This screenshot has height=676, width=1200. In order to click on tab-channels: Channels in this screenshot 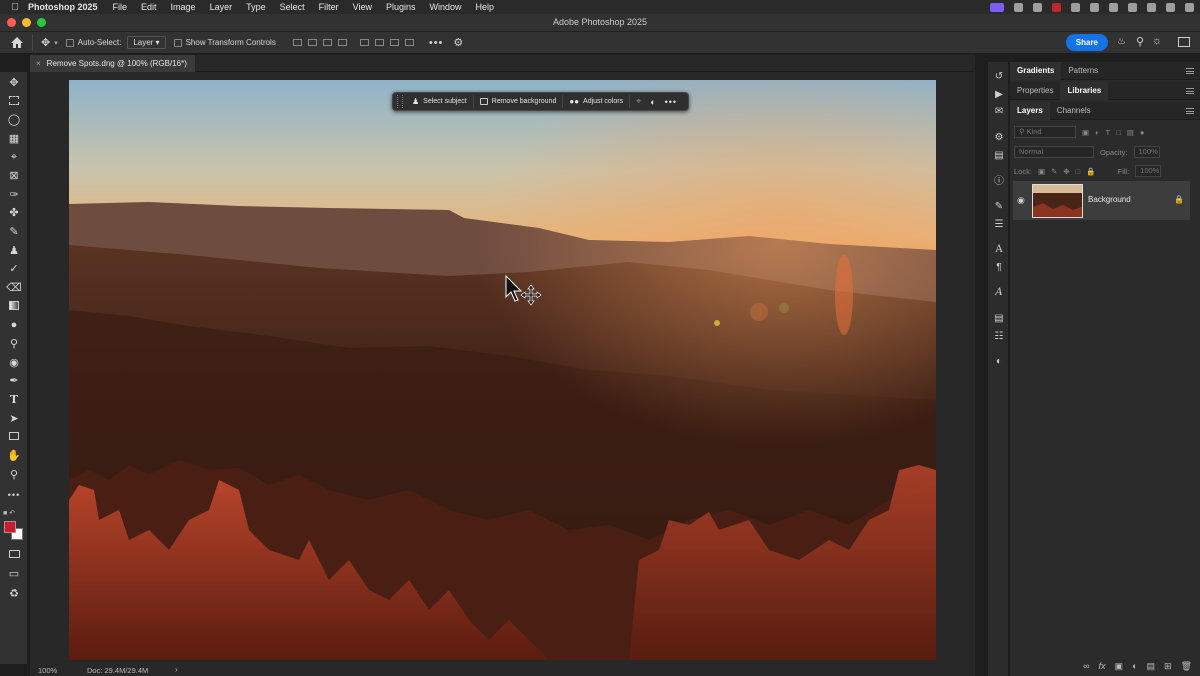, I will do `click(1074, 111)`.